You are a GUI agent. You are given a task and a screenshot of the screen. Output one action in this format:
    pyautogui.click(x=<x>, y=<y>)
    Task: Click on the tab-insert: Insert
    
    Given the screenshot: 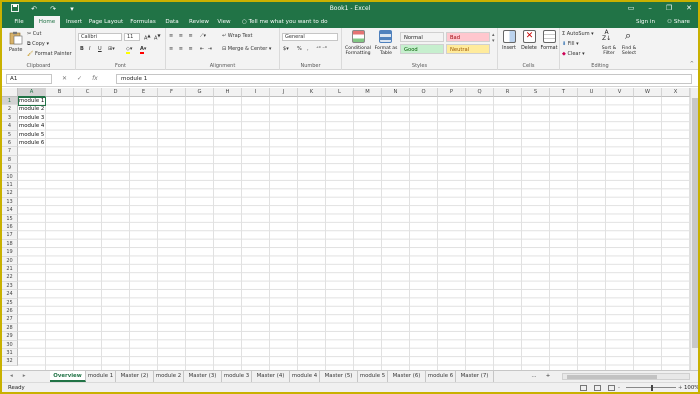 What is the action you would take?
    pyautogui.click(x=74, y=22)
    